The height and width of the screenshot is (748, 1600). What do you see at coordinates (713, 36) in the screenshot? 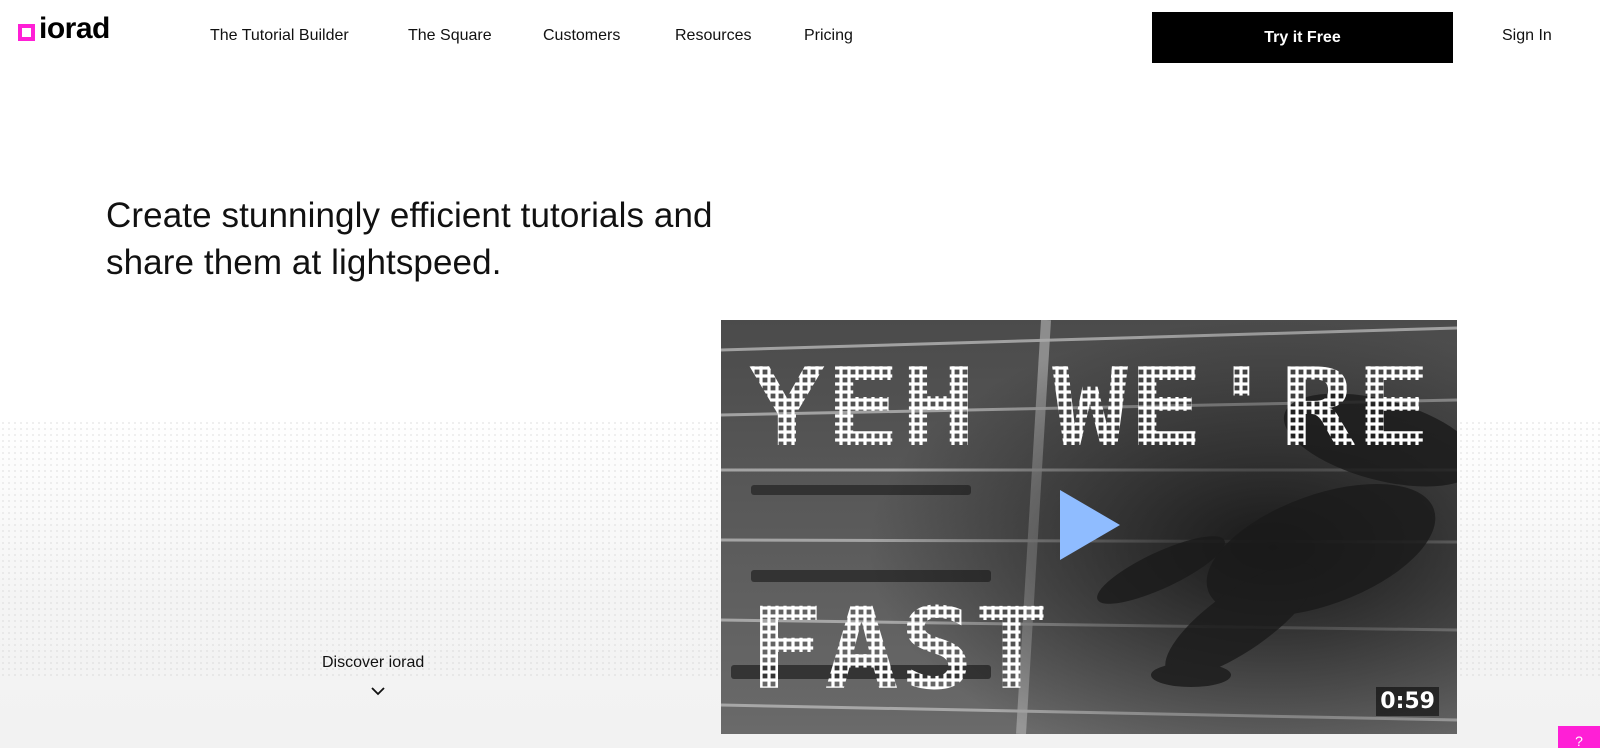
I see `nav-item-resources: Resources` at bounding box center [713, 36].